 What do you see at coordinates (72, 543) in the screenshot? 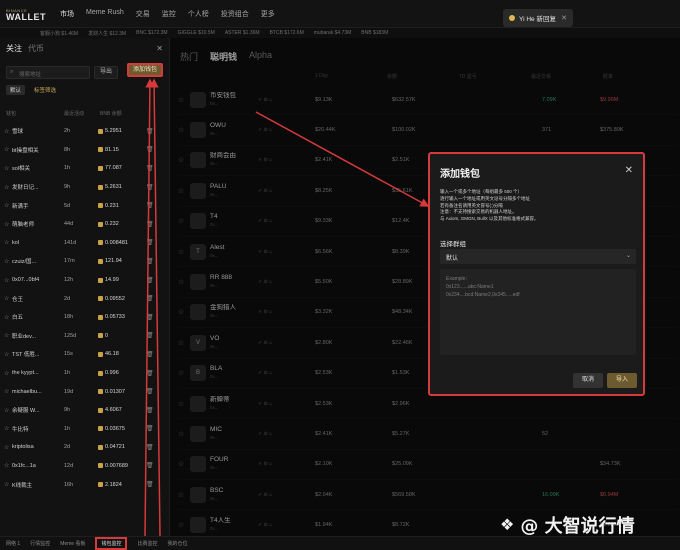
I see `bottom-meme-board: Meme 看板` at bounding box center [72, 543].